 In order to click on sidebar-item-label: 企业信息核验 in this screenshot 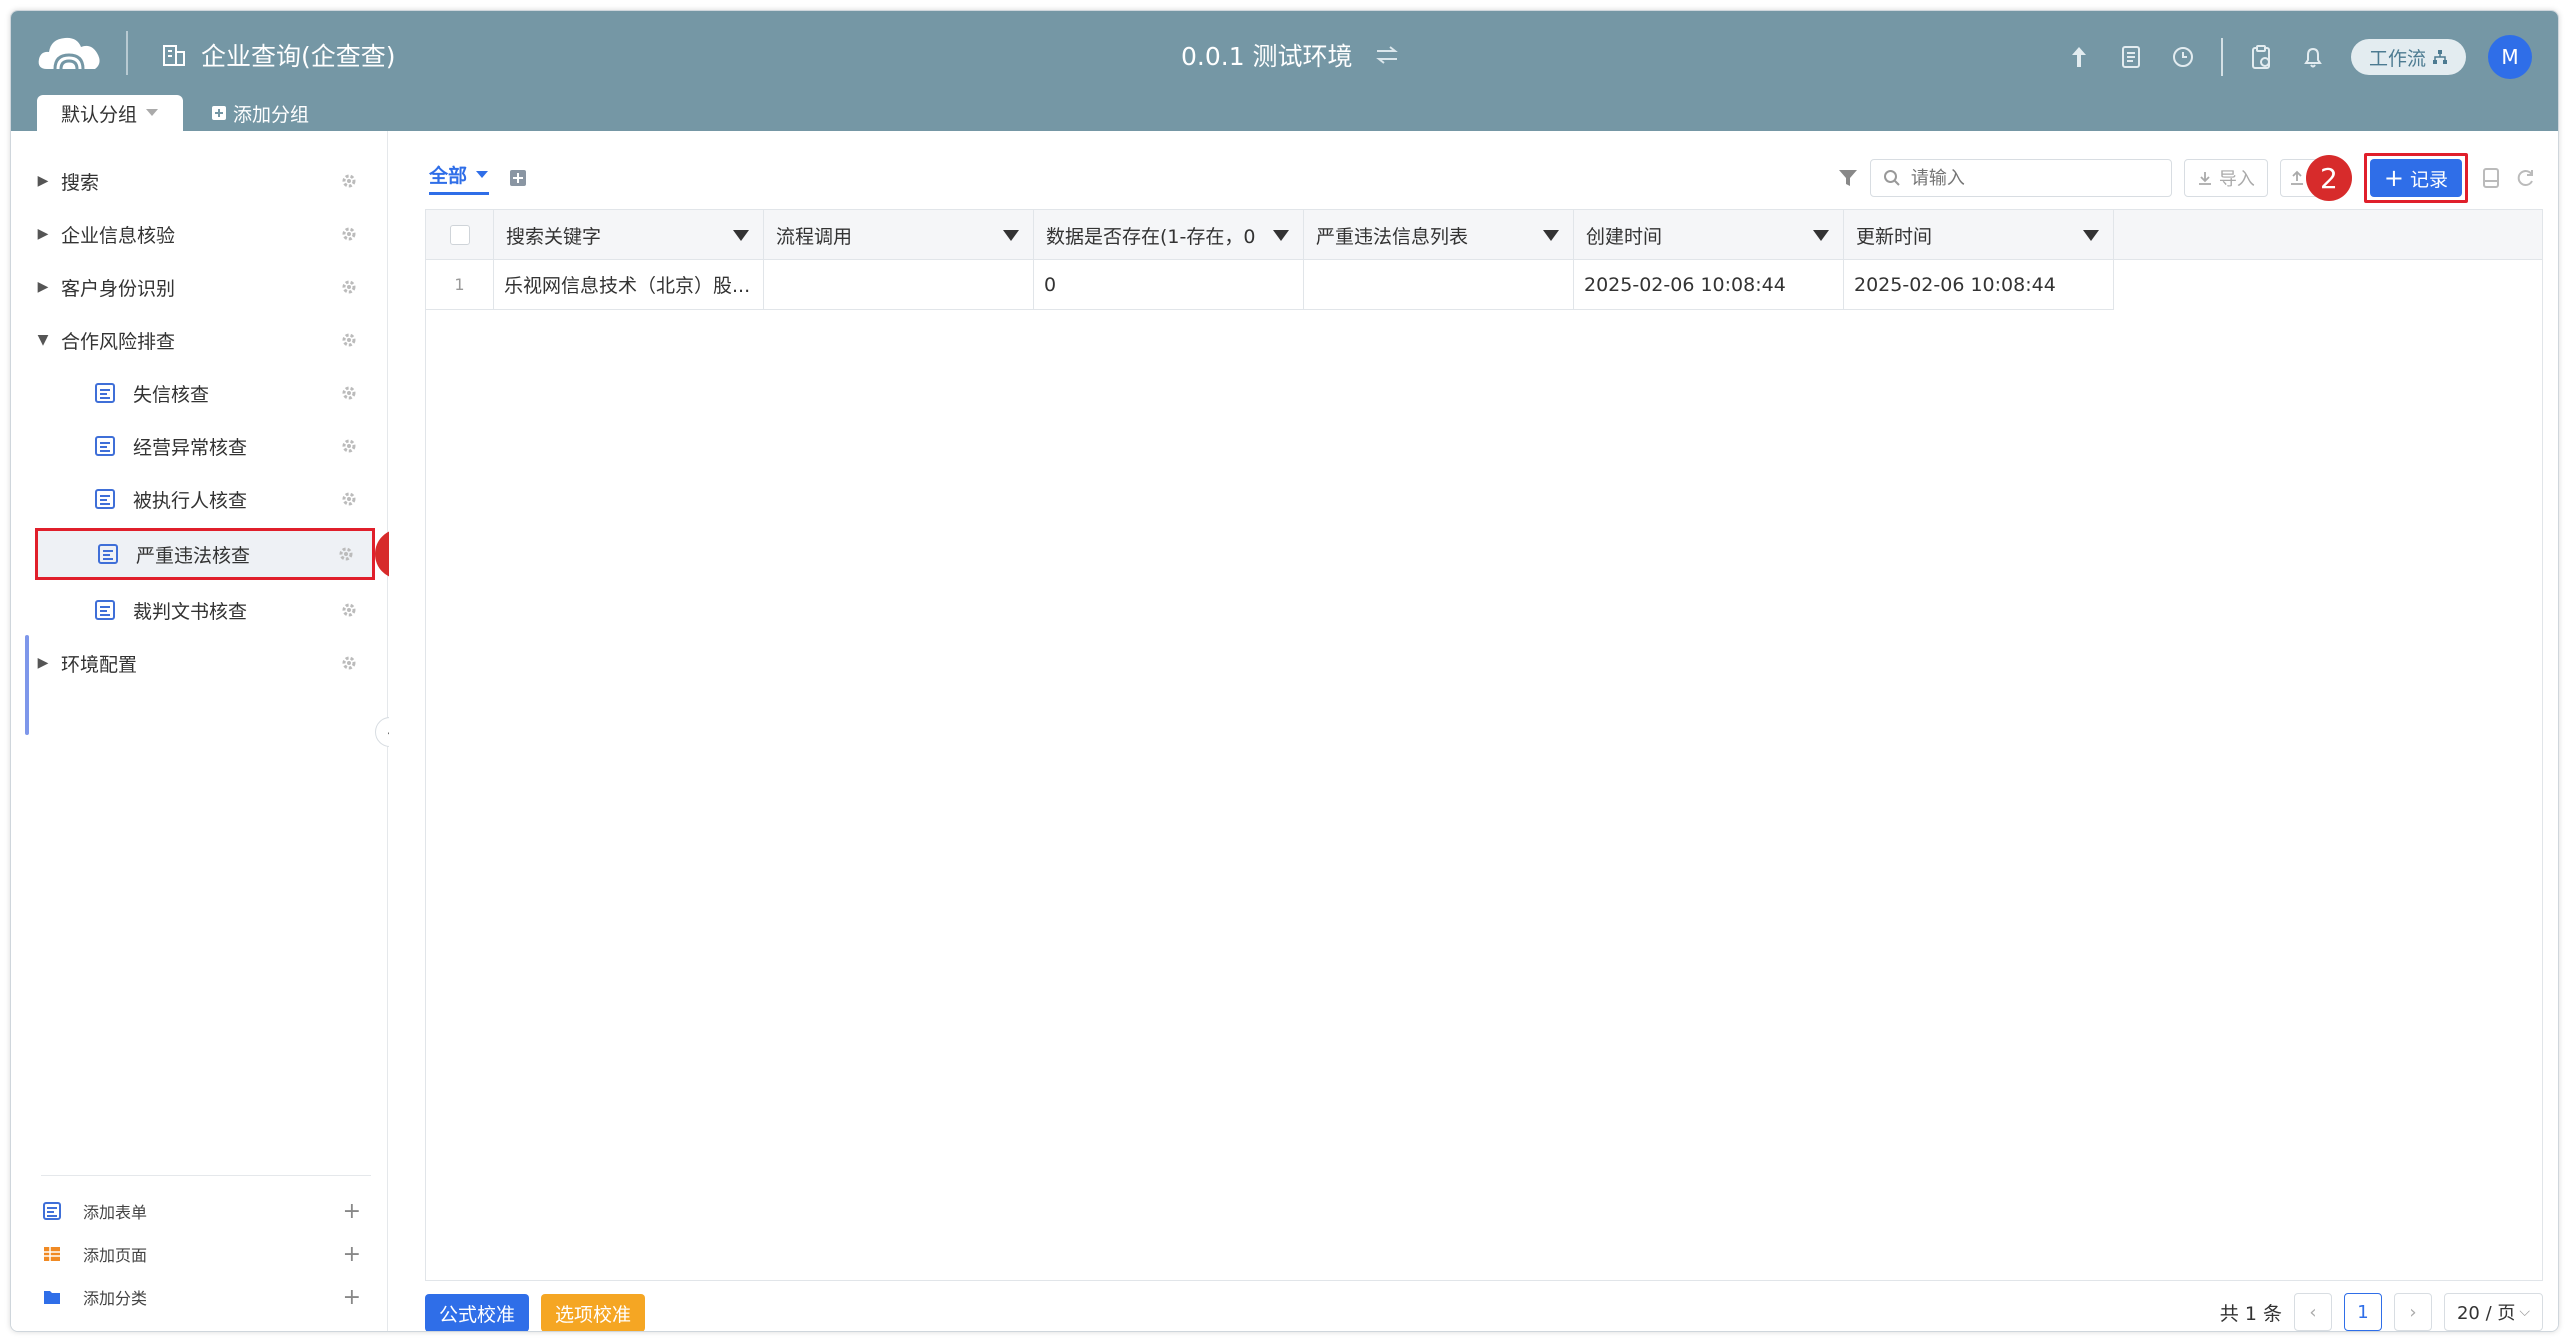, I will do `click(118, 235)`.